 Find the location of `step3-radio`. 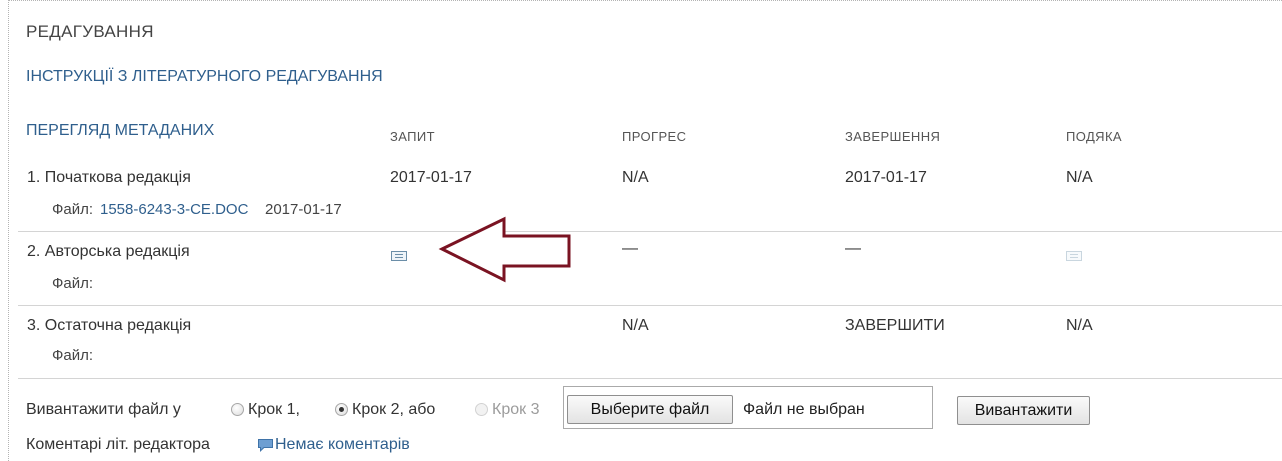

step3-radio is located at coordinates (481, 409).